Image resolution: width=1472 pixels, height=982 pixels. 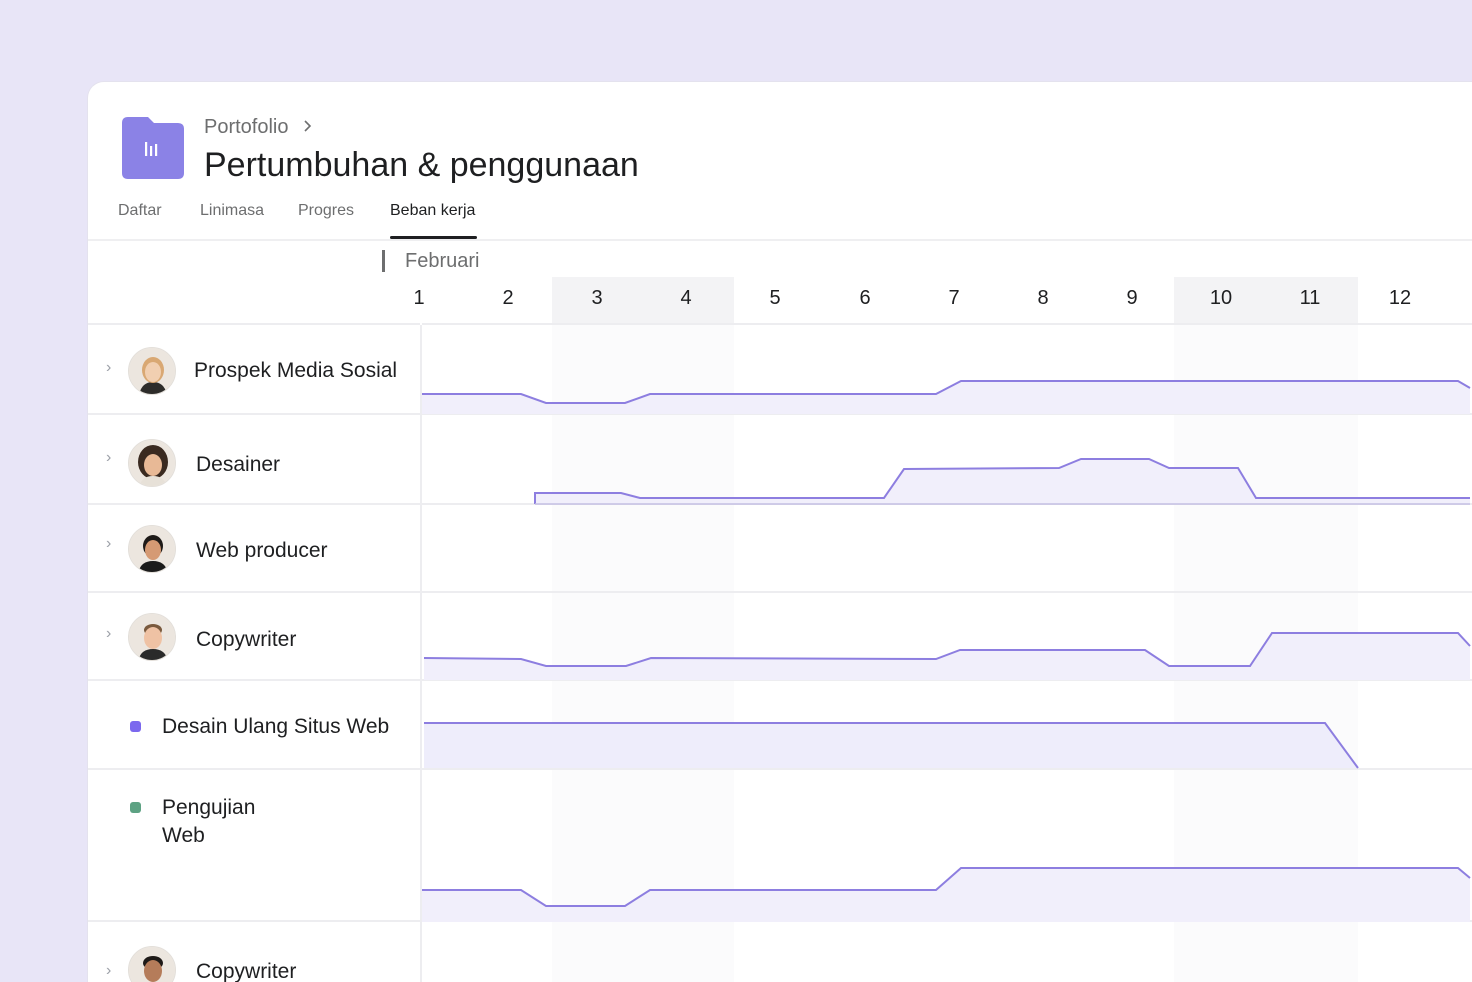 What do you see at coordinates (296, 370) in the screenshot?
I see `row-label: Prospek Media Sosial` at bounding box center [296, 370].